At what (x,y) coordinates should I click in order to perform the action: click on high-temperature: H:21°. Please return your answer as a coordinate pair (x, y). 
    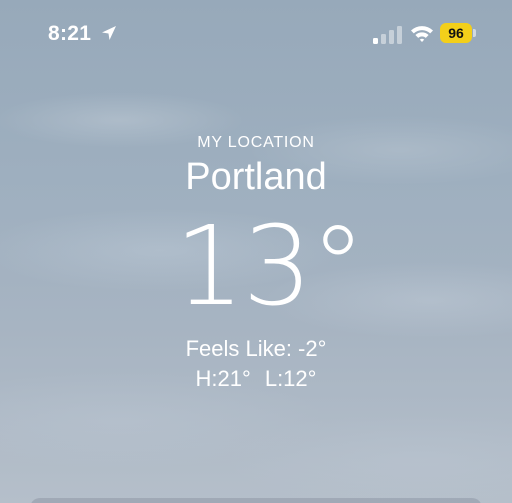
    Looking at the image, I should click on (223, 378).